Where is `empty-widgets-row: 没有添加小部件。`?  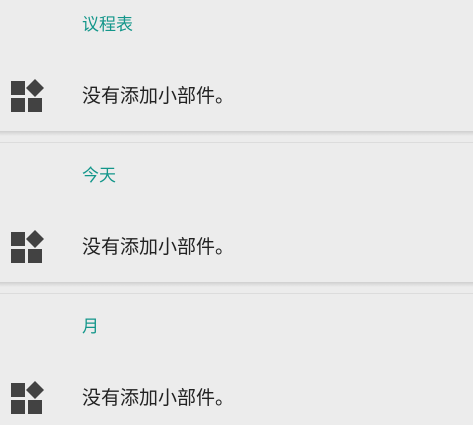 empty-widgets-row: 没有添加小部件。 is located at coordinates (236, 393).